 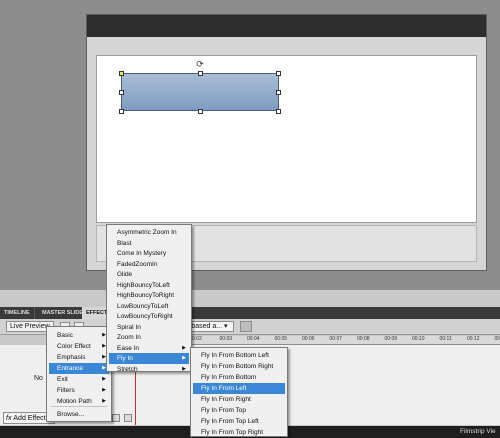 I want to click on resize-handle-top-right, so click(x=278, y=73).